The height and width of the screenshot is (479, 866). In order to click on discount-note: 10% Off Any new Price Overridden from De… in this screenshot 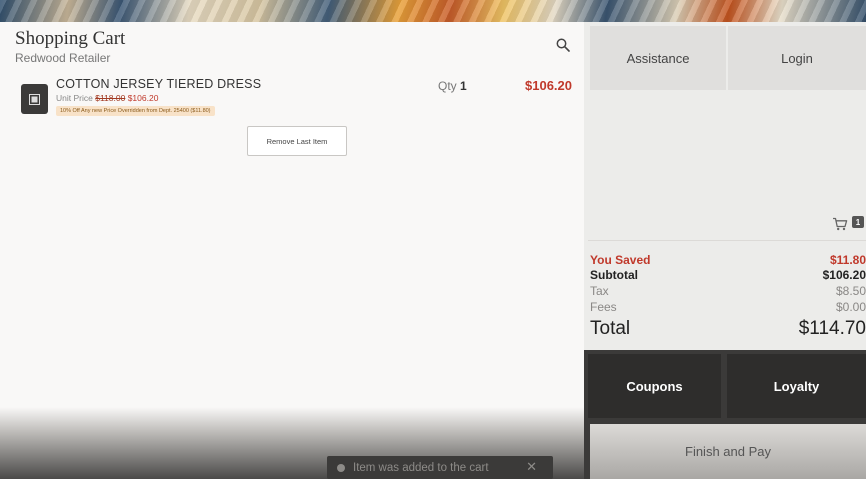, I will do `click(135, 111)`.